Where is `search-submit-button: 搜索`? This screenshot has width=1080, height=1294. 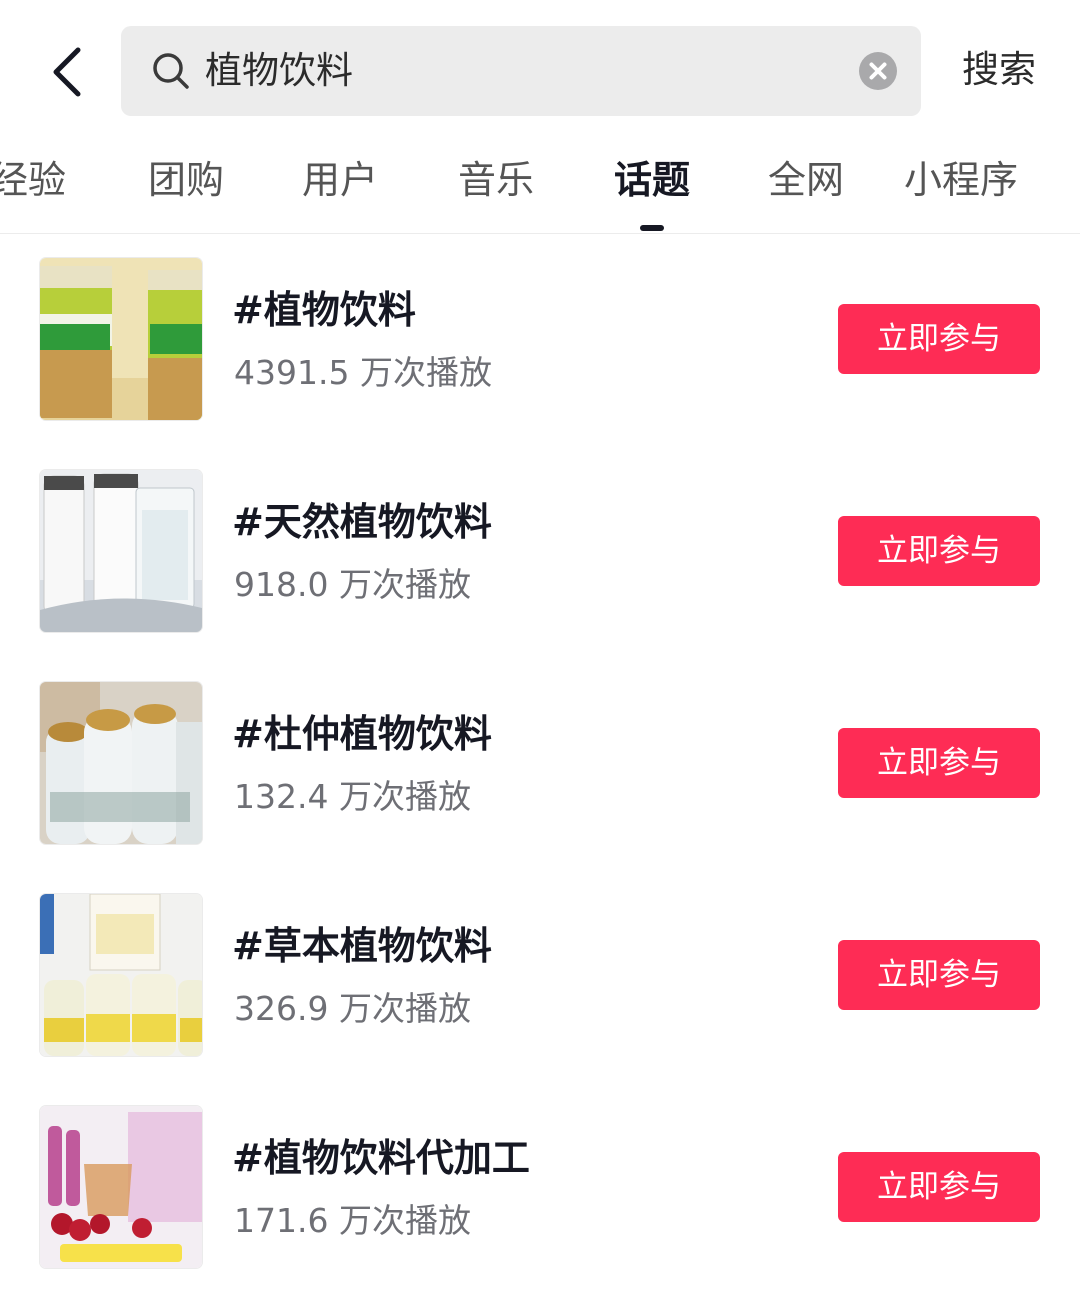
search-submit-button: 搜索 is located at coordinates (999, 70).